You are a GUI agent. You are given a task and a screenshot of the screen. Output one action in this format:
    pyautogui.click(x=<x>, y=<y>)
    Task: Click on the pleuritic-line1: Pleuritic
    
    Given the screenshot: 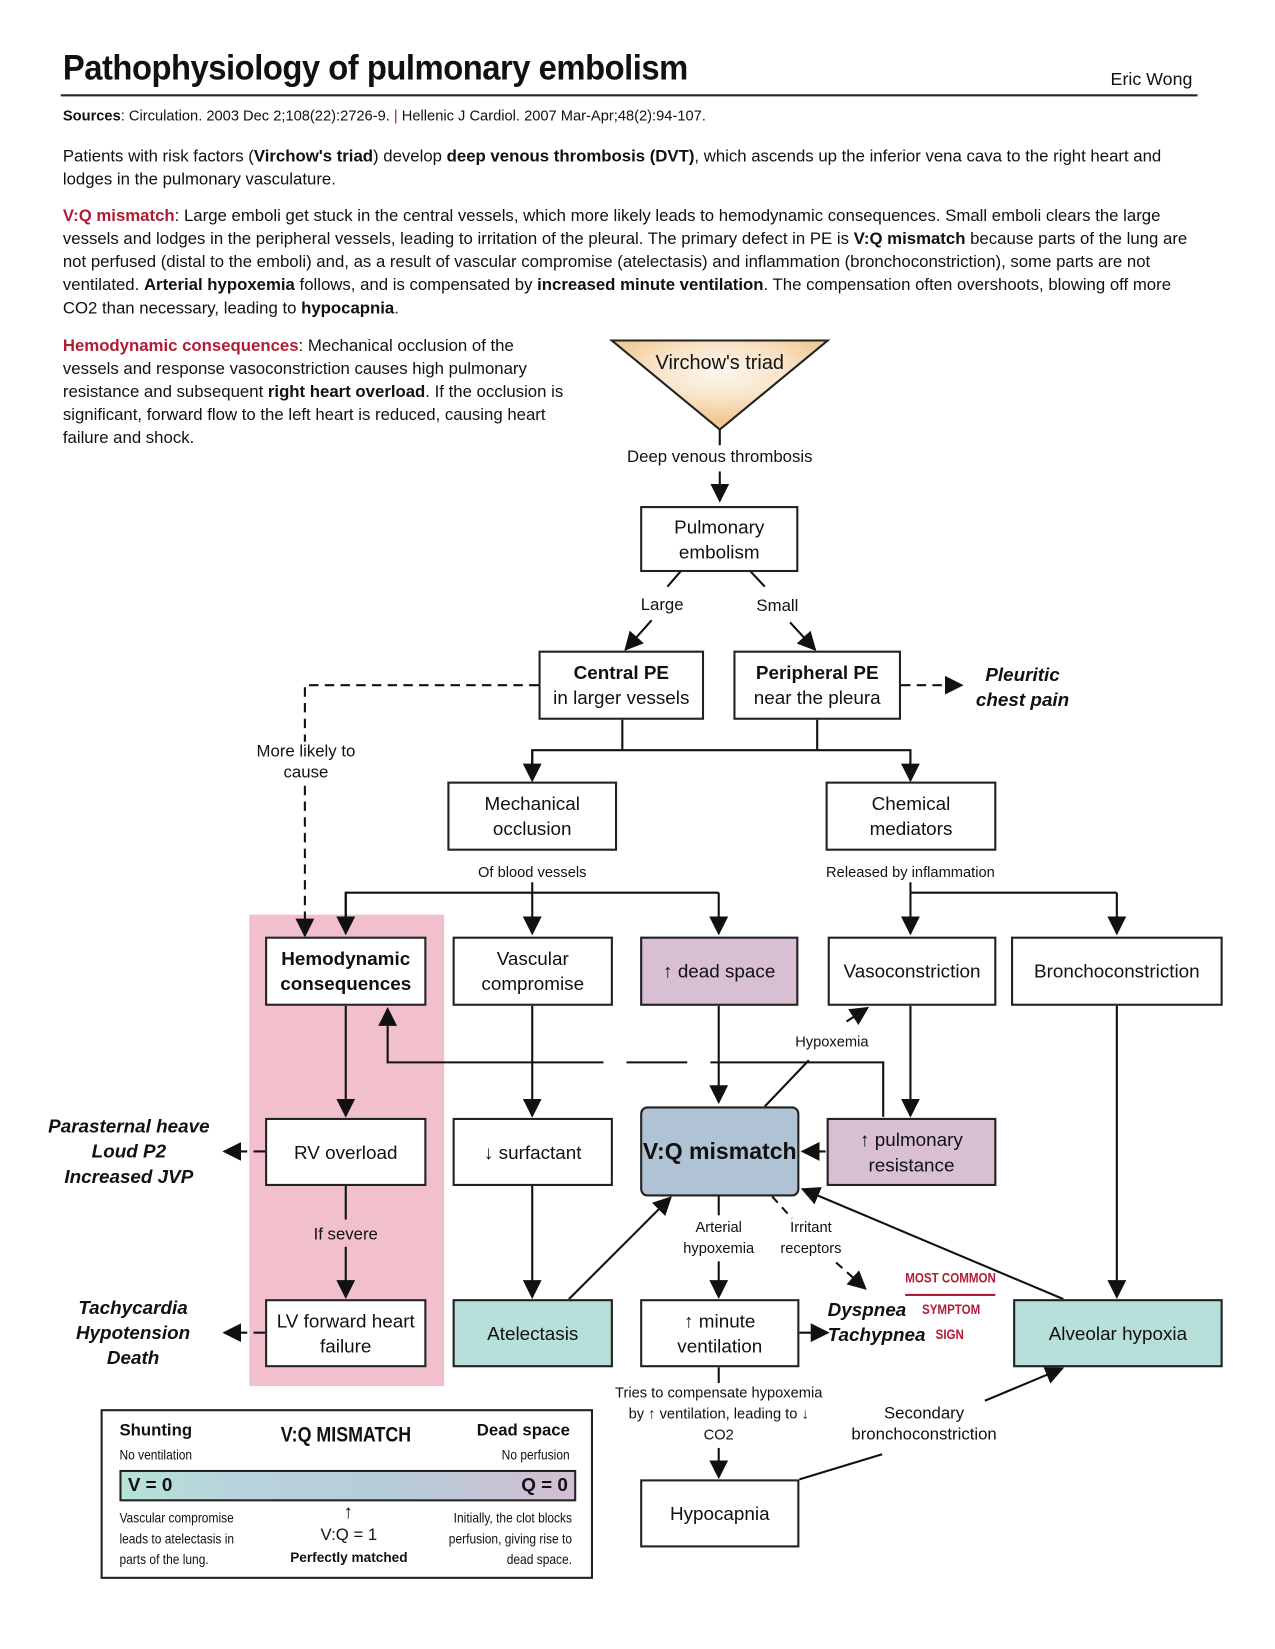 What is the action you would take?
    pyautogui.click(x=1022, y=675)
    